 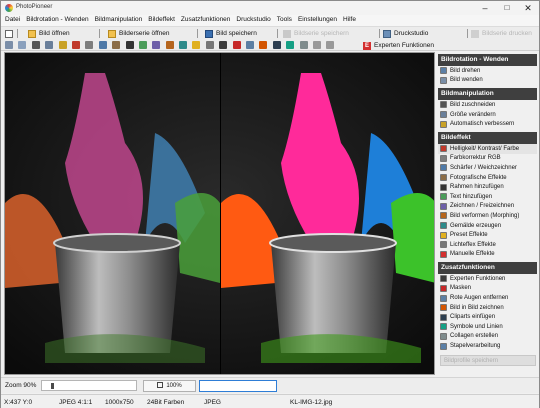 What do you see at coordinates (156, 45) in the screenshot?
I see `morph-icon` at bounding box center [156, 45].